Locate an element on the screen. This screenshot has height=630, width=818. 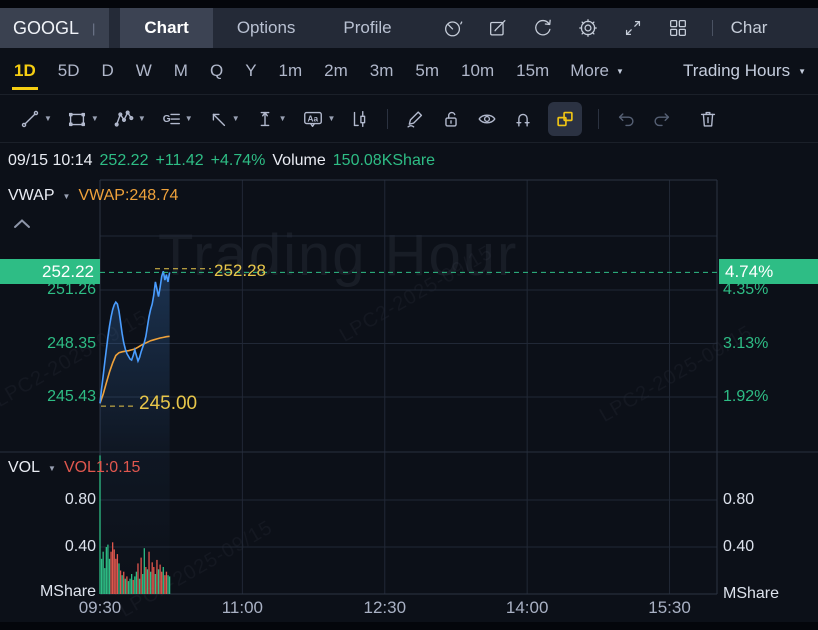
drawing-toolbar: ▼ ▼ ▼ G ▼ ▼ ▼ Aa ▼ is located at coordinates (409, 119).